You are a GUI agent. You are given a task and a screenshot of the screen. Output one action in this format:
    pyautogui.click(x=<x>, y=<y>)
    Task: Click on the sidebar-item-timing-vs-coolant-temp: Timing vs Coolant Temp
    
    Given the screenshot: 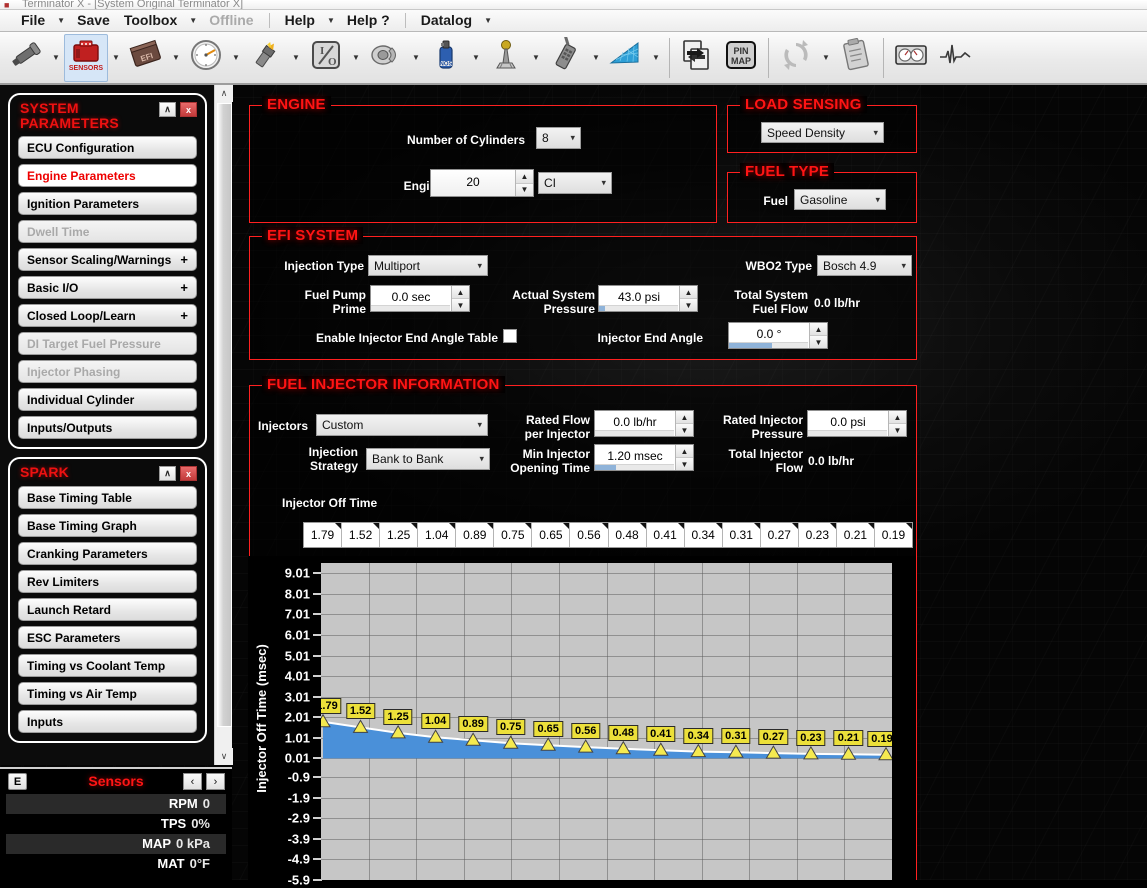 What is the action you would take?
    pyautogui.click(x=107, y=665)
    